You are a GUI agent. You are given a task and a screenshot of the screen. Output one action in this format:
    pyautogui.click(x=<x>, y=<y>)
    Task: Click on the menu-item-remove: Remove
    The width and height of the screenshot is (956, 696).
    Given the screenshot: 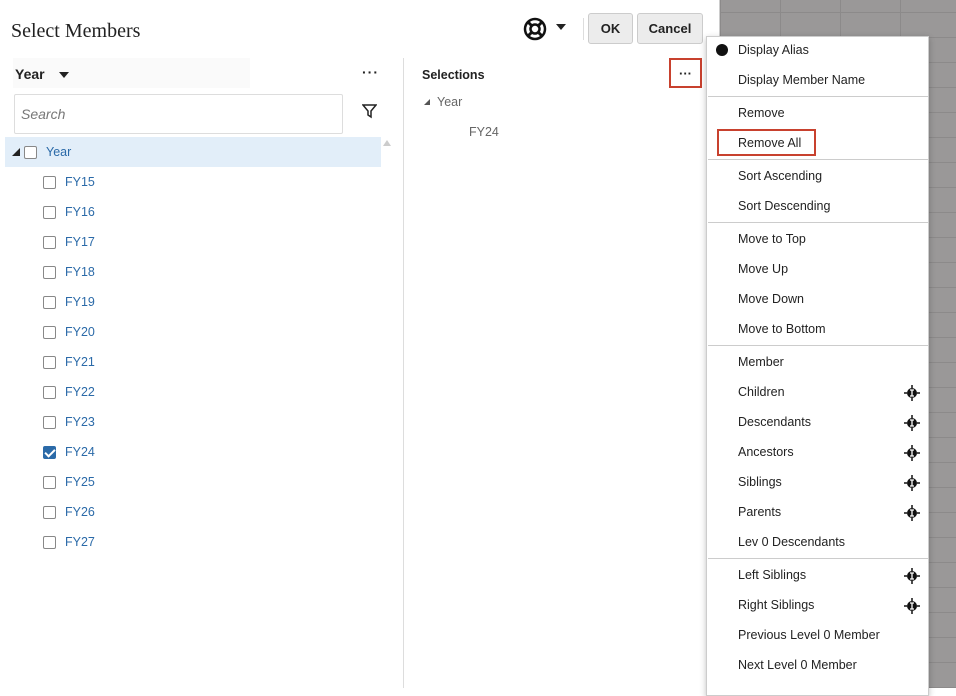 What is the action you would take?
    pyautogui.click(x=817, y=113)
    